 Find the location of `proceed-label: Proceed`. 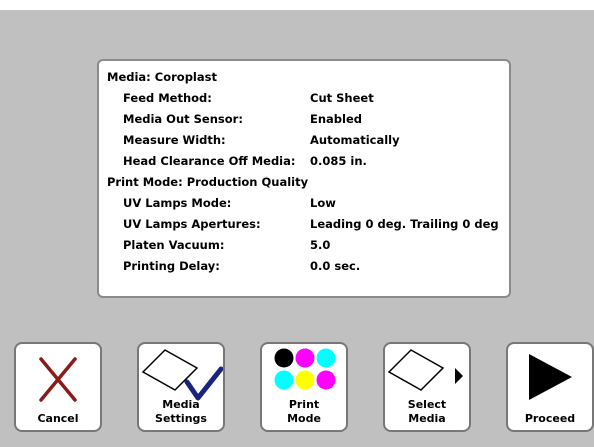

proceed-label: Proceed is located at coordinates (550, 418).